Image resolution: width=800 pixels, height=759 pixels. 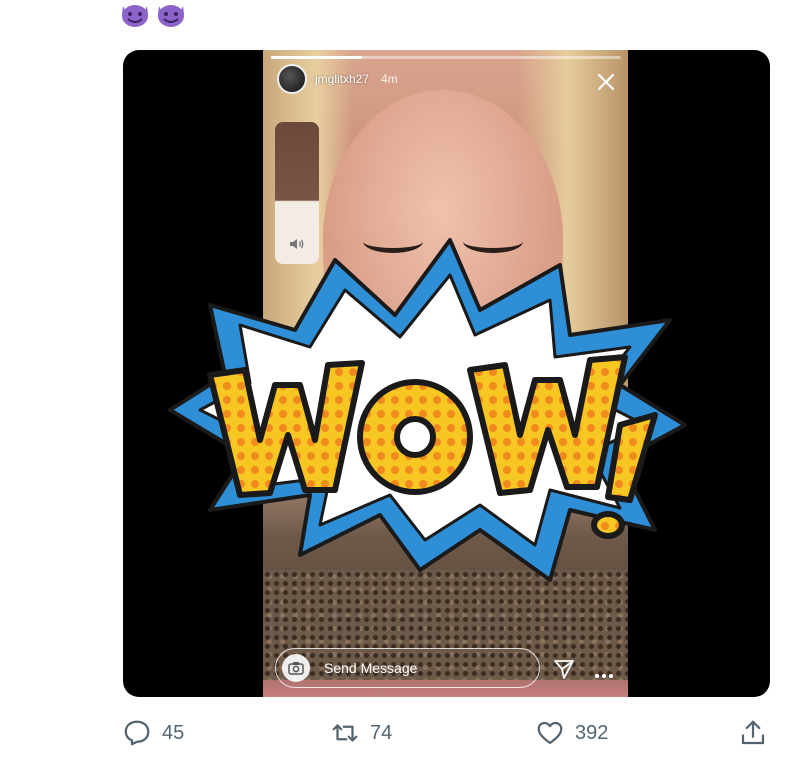 I want to click on close-icon, so click(x=606, y=82).